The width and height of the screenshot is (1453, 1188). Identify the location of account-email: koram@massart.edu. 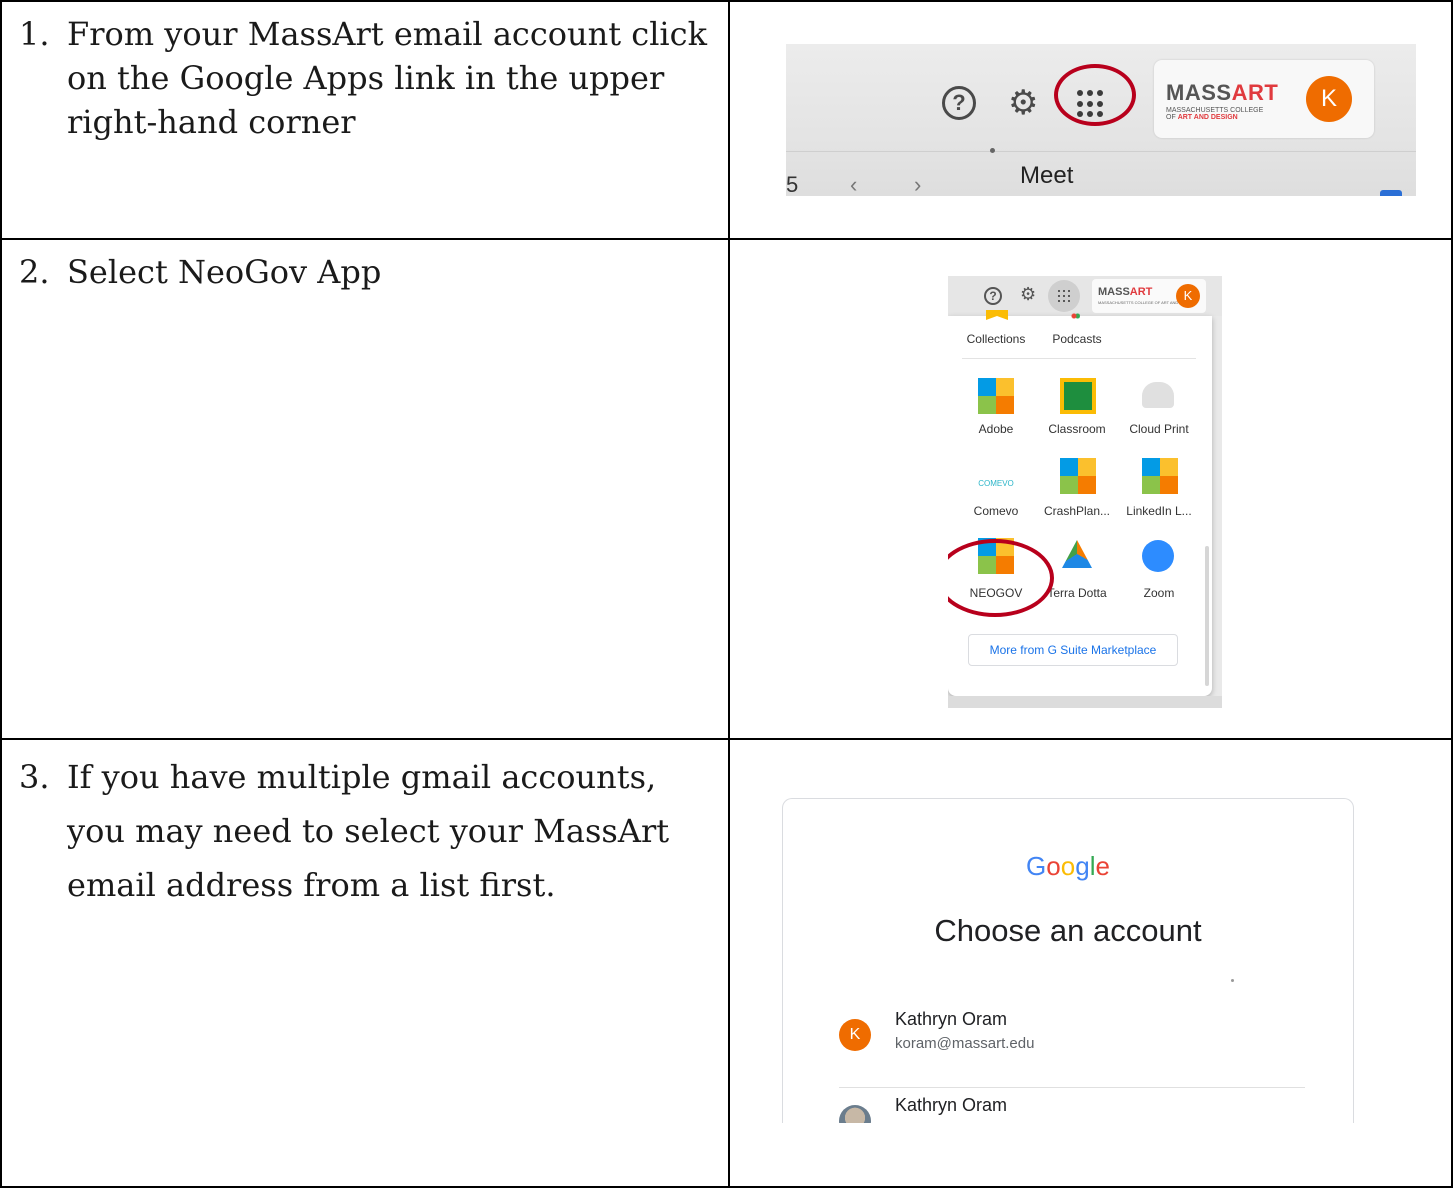
(965, 1043).